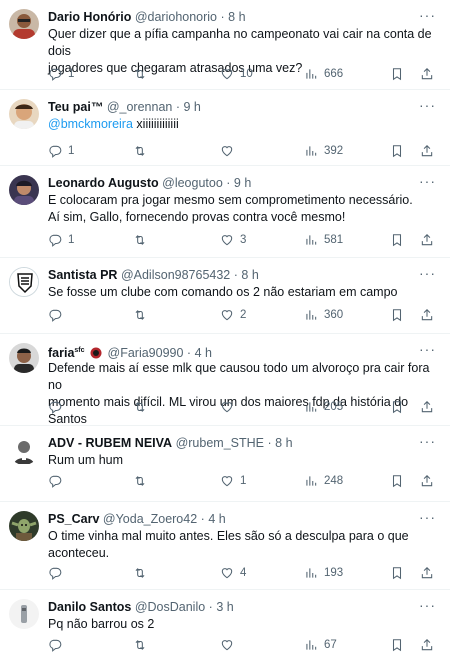 The image size is (450, 670). What do you see at coordinates (323, 315) in the screenshot?
I see `views-button: 360` at bounding box center [323, 315].